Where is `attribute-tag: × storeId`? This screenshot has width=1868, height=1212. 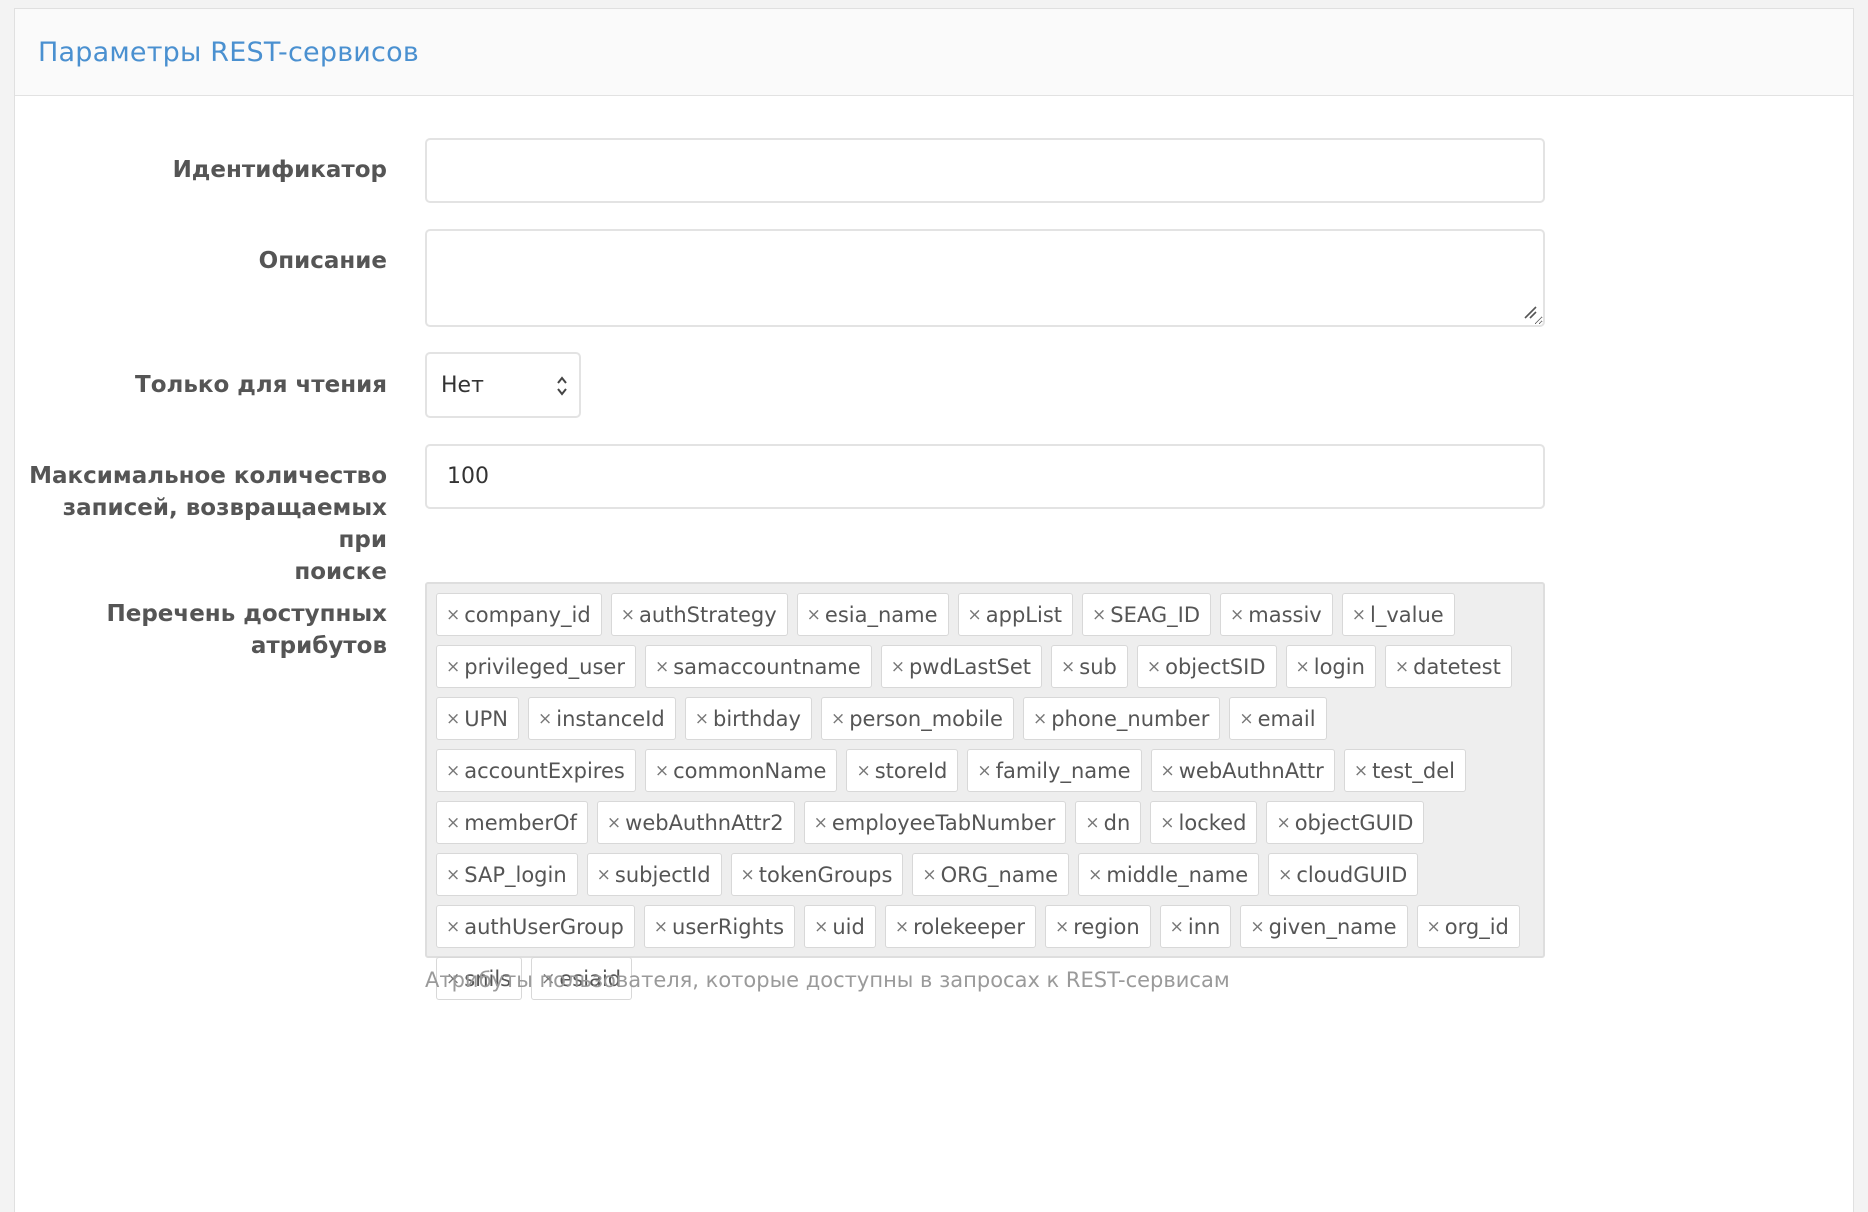 attribute-tag: × storeId is located at coordinates (902, 770).